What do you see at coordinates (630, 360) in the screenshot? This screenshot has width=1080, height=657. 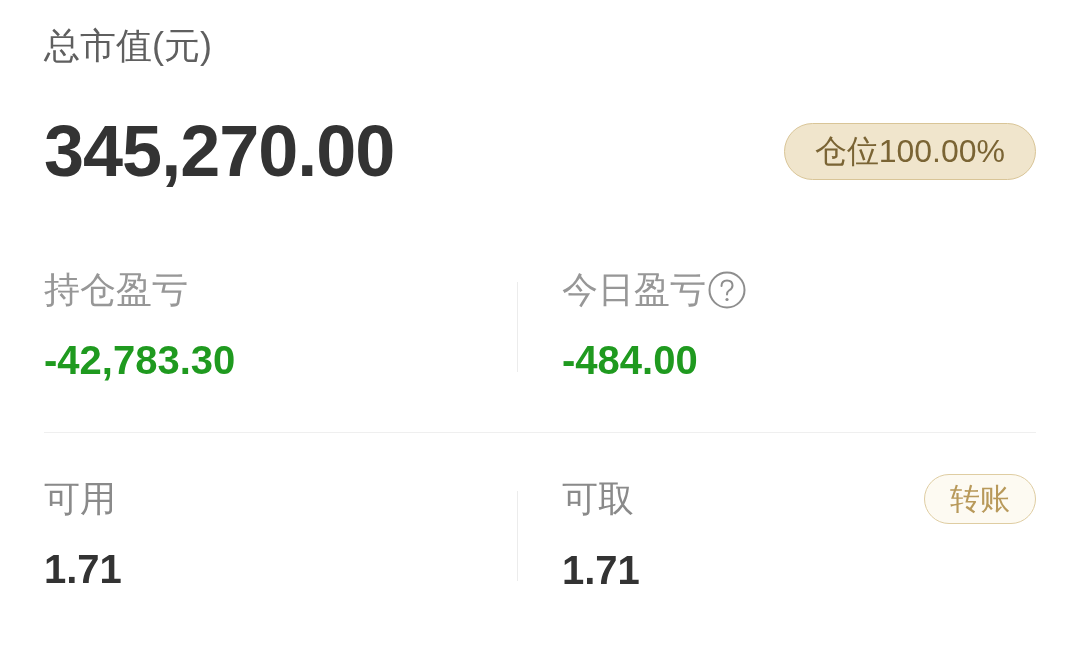 I see `pnl-value: -484.00` at bounding box center [630, 360].